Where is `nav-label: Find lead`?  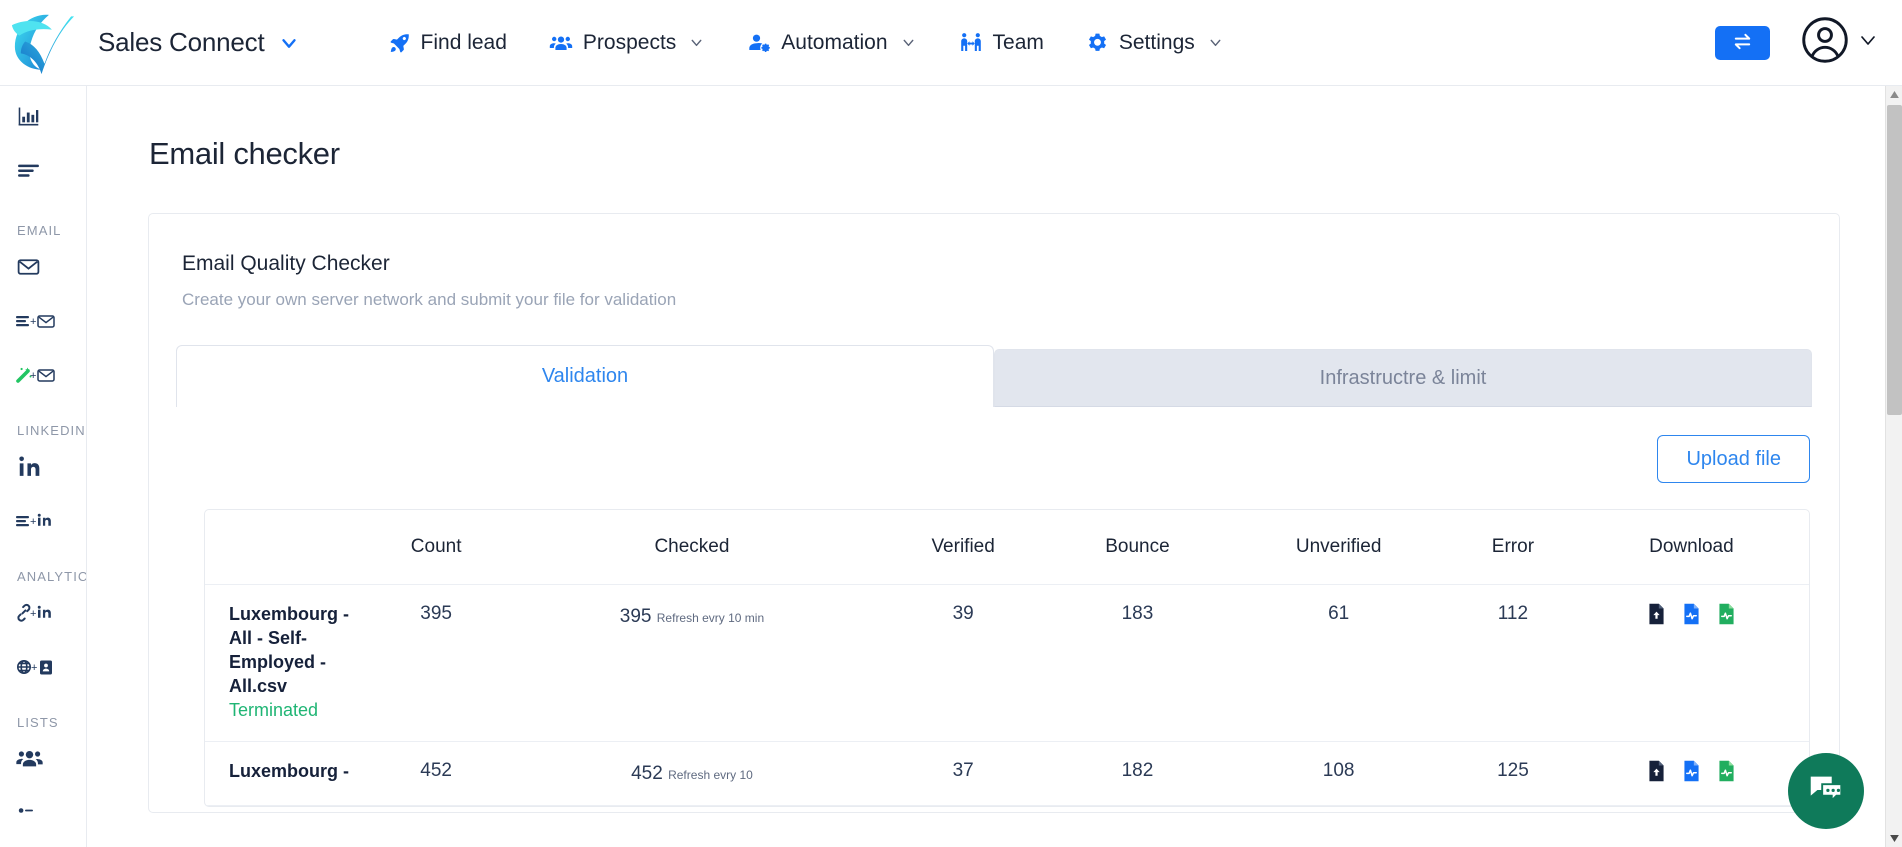
nav-label: Find lead is located at coordinates (463, 42).